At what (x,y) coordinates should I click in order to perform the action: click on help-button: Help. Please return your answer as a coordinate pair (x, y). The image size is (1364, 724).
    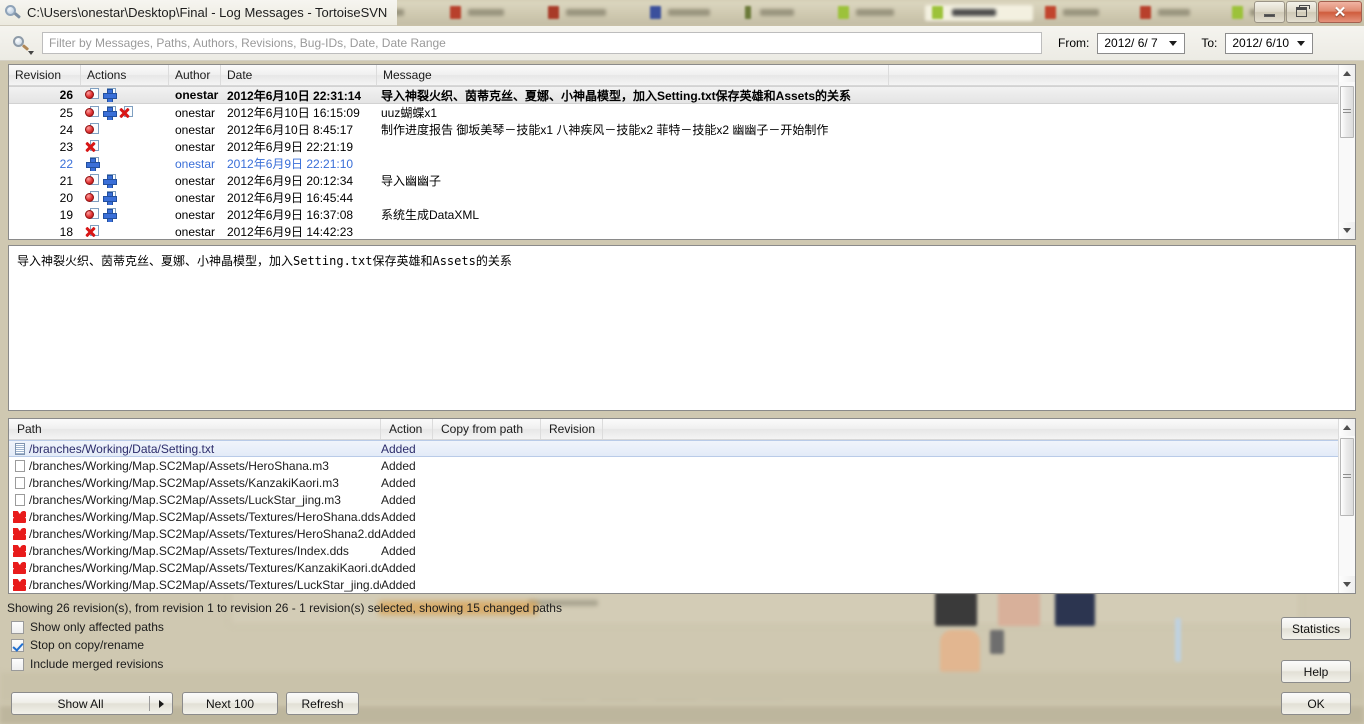
    Looking at the image, I should click on (1316, 671).